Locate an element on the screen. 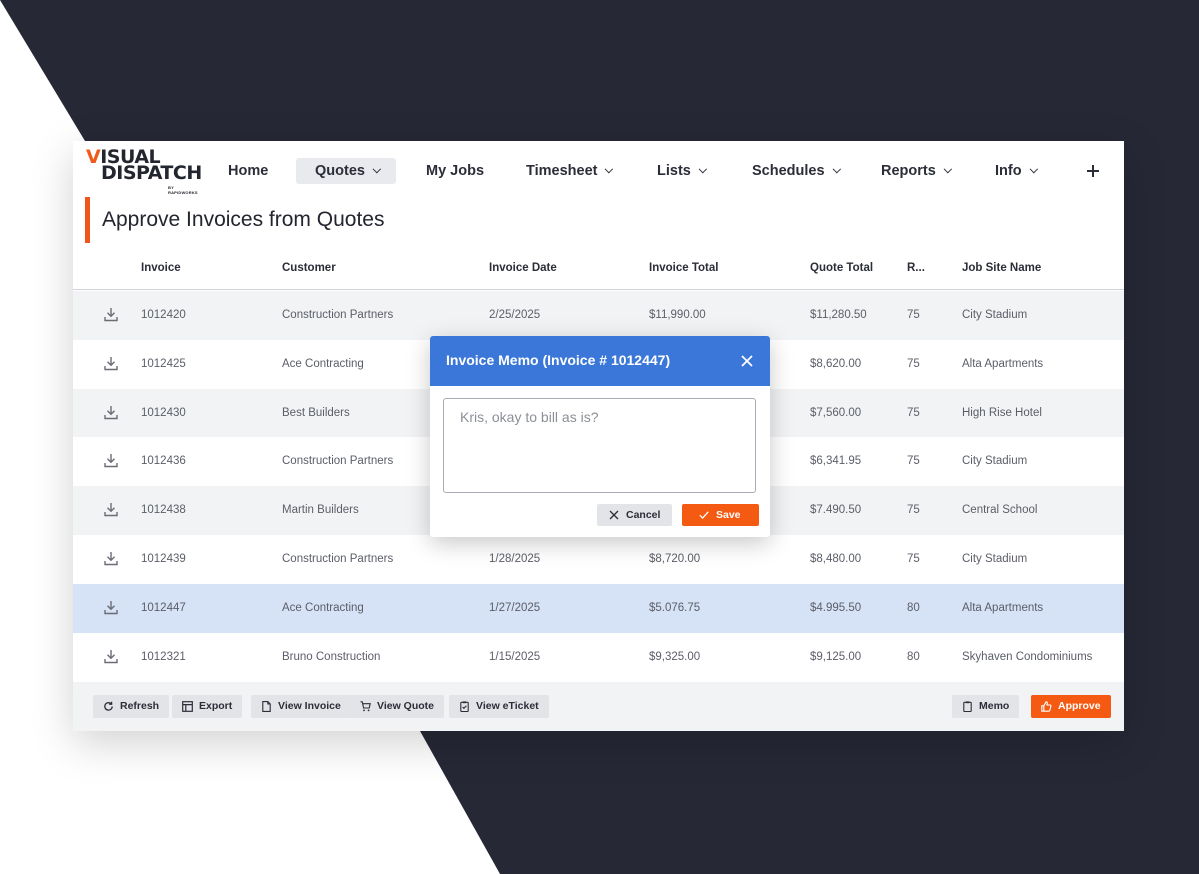 The image size is (1199, 874). nav-timesheet: Timesheet is located at coordinates (570, 171).